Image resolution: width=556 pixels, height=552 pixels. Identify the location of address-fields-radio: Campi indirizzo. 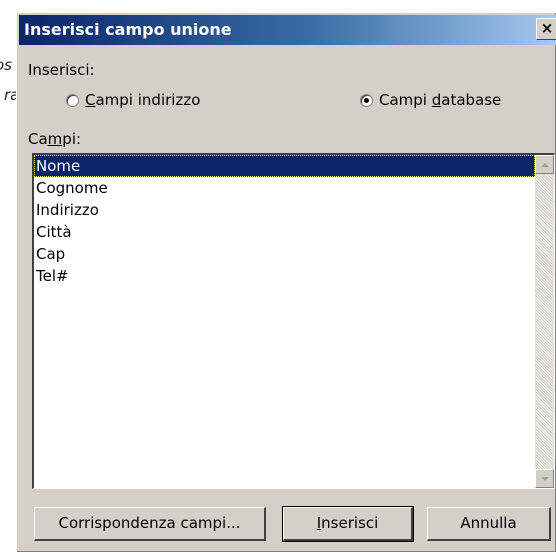
(133, 100).